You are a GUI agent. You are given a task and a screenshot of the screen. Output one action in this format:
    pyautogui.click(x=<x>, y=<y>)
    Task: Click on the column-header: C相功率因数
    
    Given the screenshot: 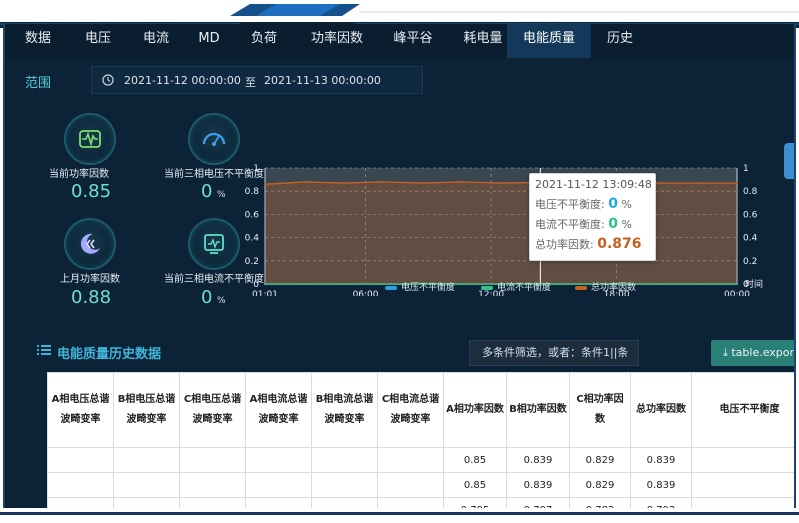 What is the action you would take?
    pyautogui.click(x=600, y=410)
    